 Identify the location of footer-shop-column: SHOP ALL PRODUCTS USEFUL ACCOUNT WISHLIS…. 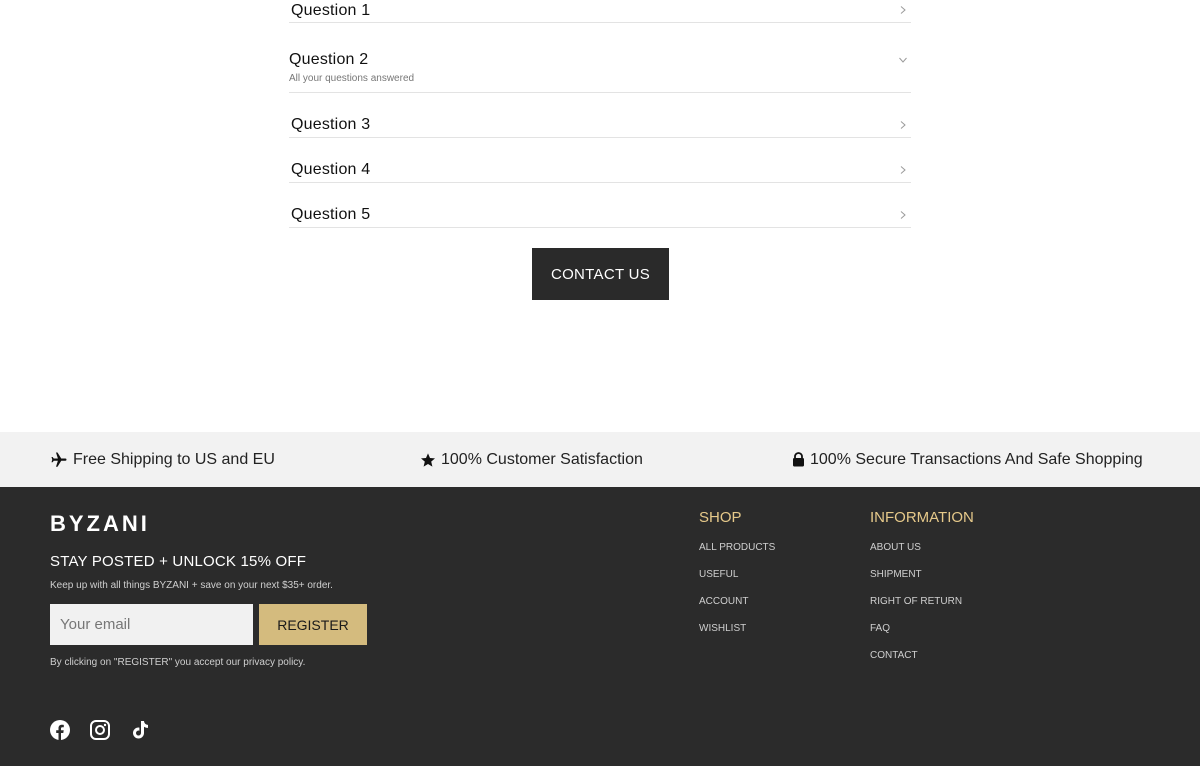
(737, 579).